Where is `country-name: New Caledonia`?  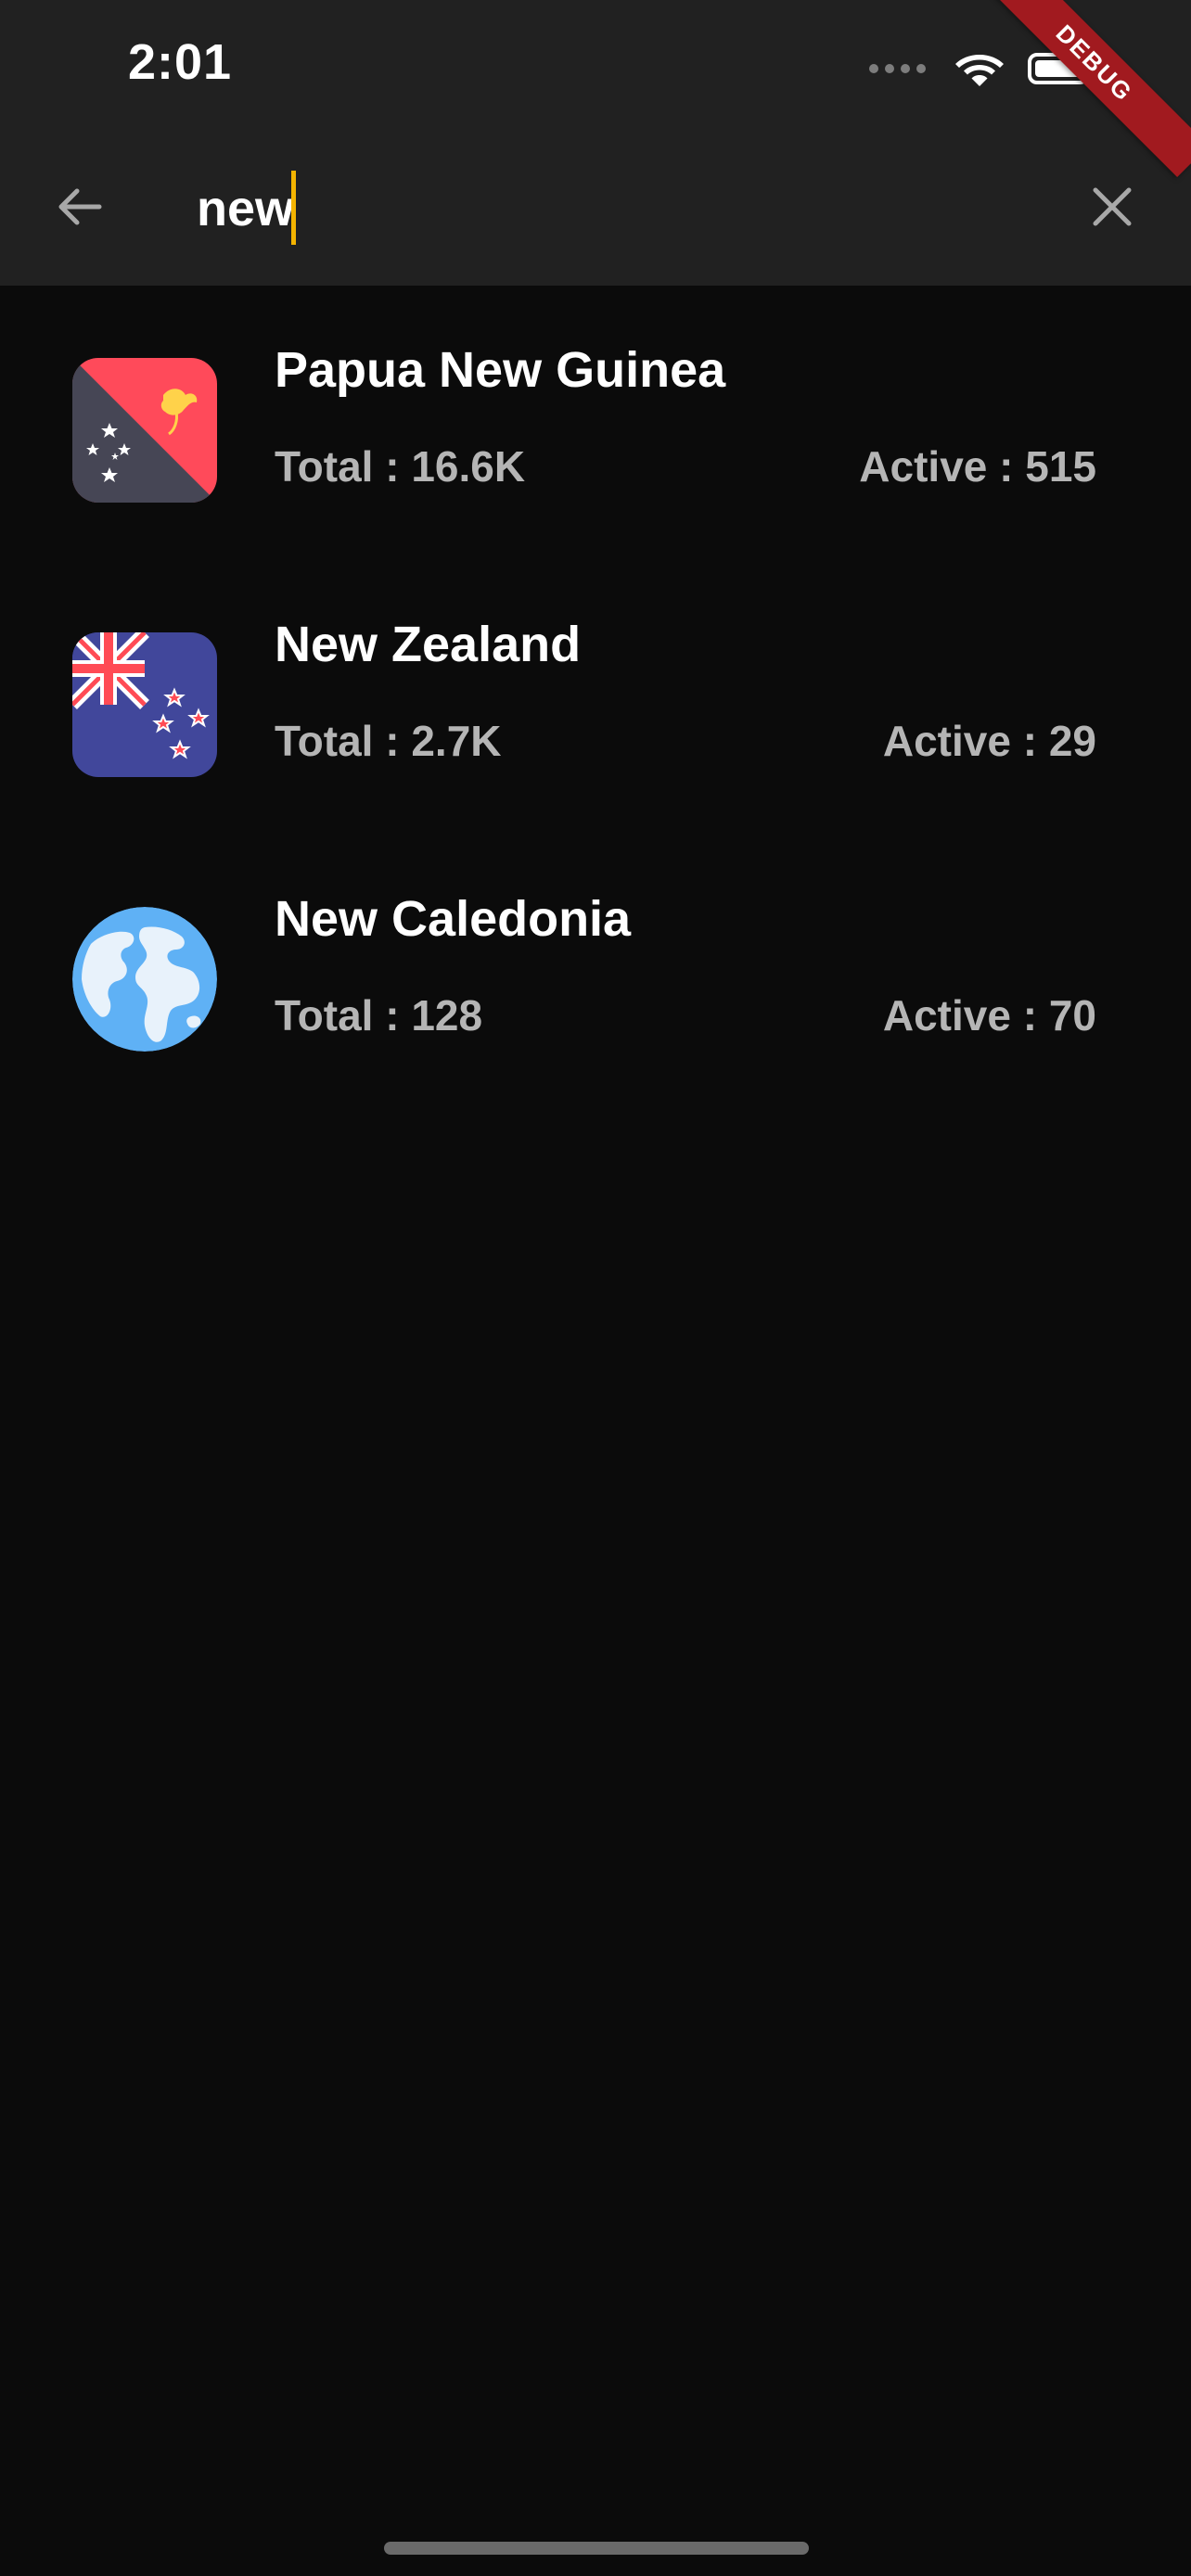 country-name: New Caledonia is located at coordinates (453, 919).